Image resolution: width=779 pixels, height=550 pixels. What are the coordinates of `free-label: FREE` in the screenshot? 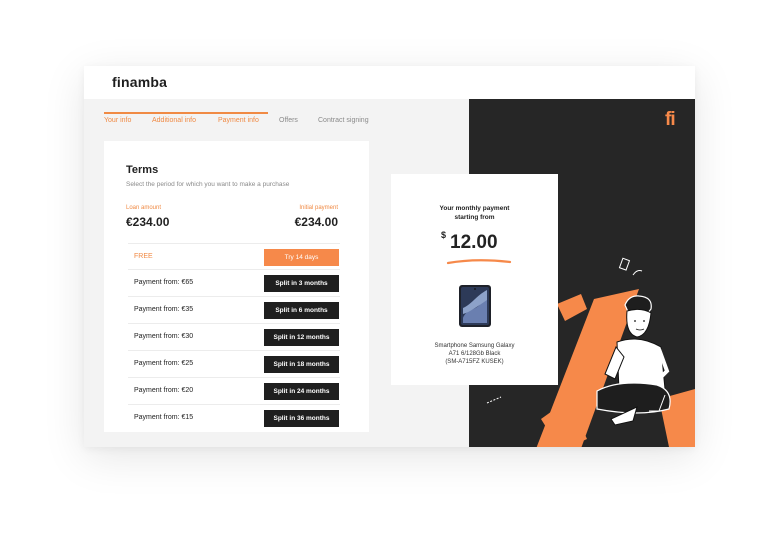 It's located at (143, 256).